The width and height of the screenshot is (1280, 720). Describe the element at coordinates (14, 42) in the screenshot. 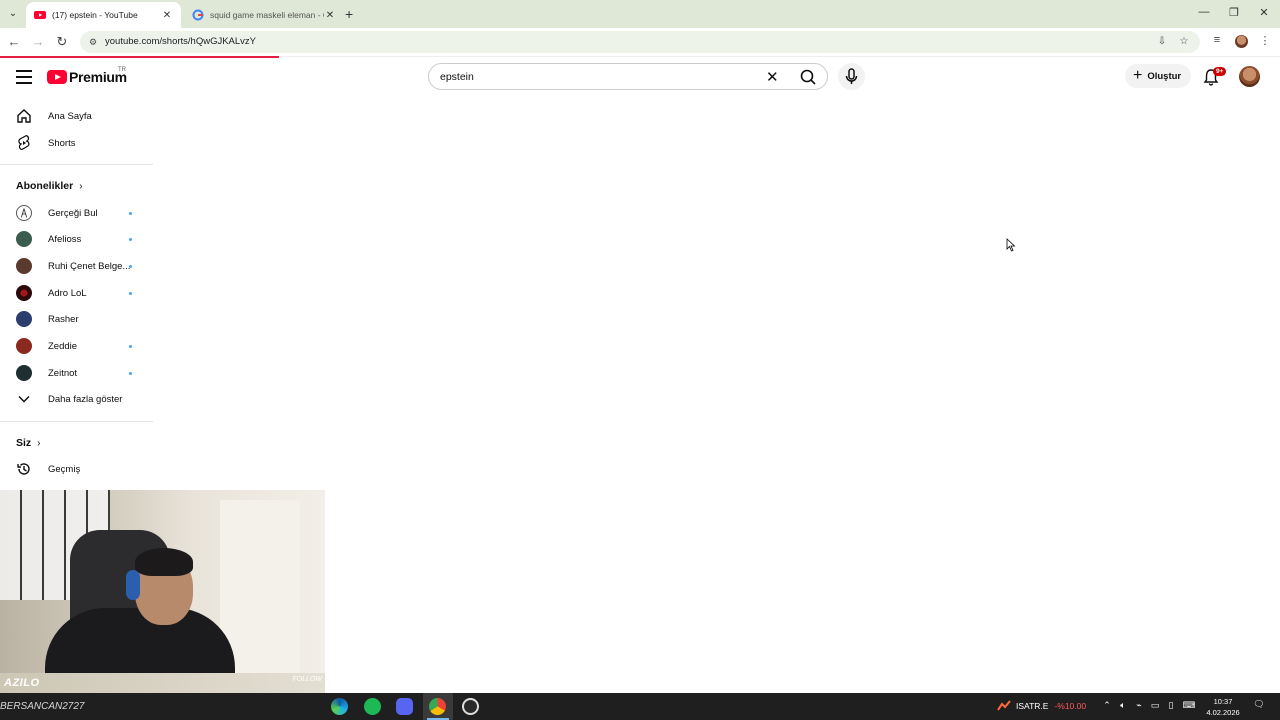

I see `back-arrow-icon: ←` at that location.